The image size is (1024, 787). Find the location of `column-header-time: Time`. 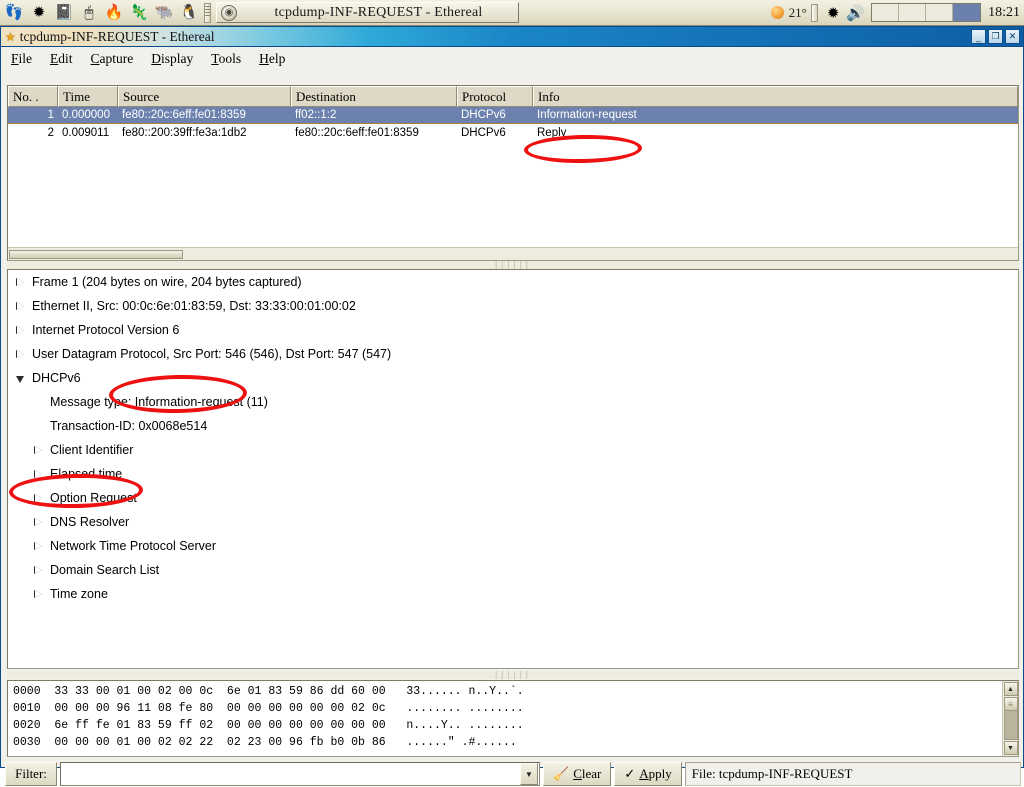

column-header-time: Time is located at coordinates (88, 96).